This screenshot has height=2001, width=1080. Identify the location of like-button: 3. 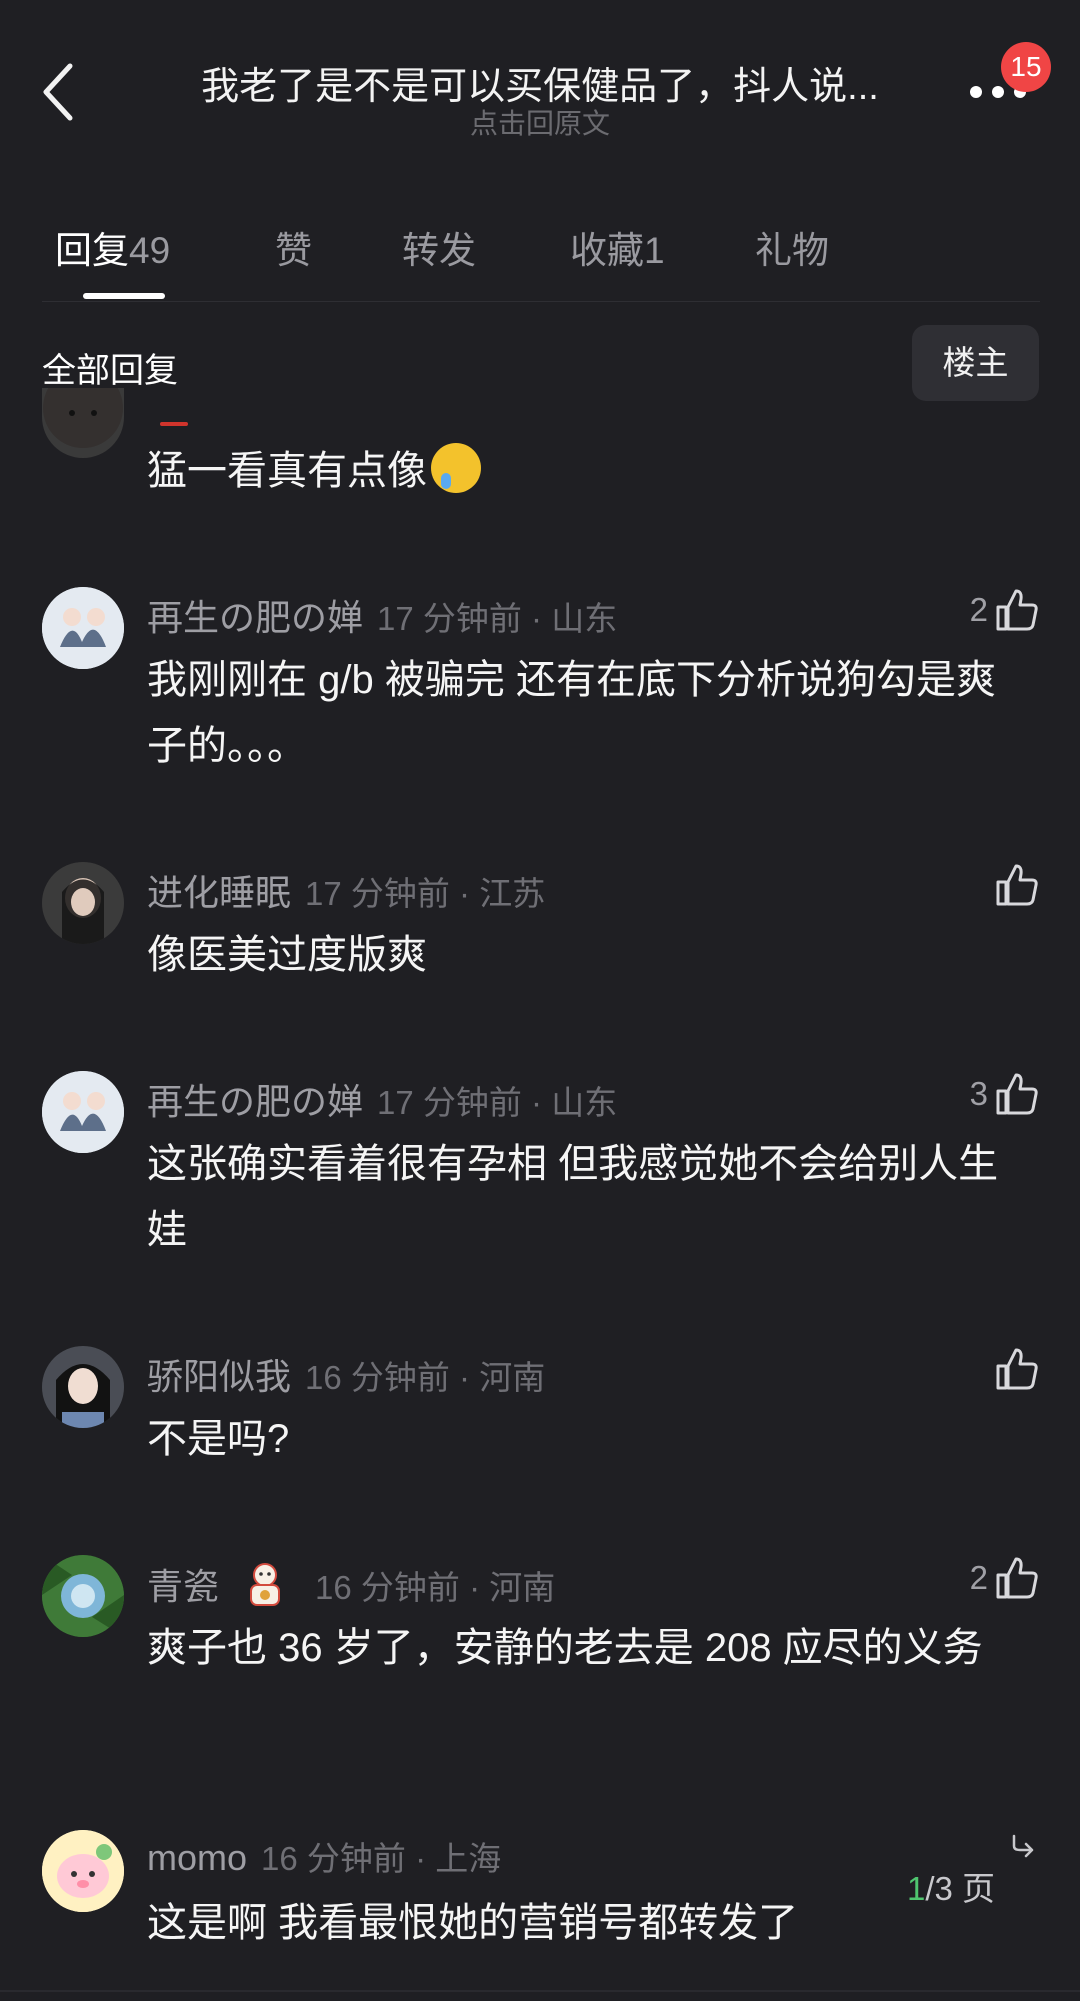
(1005, 1094).